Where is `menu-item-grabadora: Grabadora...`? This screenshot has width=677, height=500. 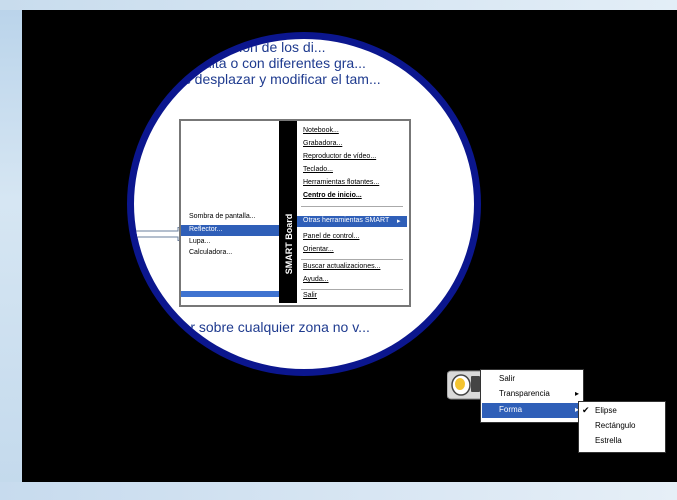
menu-item-grabadora: Grabadora... is located at coordinates (322, 143).